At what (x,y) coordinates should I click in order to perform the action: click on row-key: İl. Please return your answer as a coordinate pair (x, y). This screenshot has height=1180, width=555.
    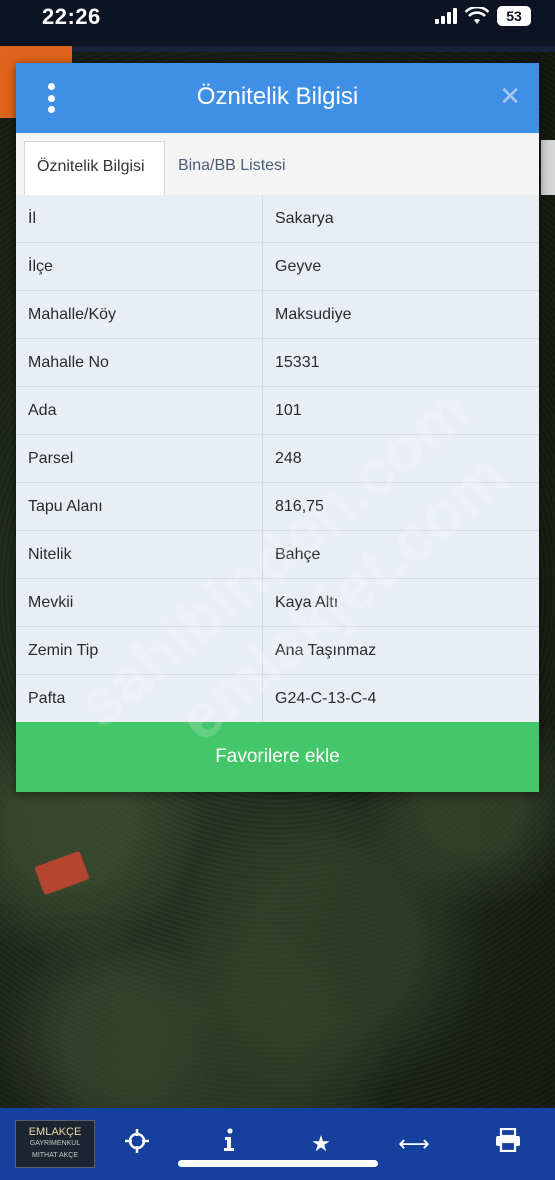
    Looking at the image, I should click on (139, 218).